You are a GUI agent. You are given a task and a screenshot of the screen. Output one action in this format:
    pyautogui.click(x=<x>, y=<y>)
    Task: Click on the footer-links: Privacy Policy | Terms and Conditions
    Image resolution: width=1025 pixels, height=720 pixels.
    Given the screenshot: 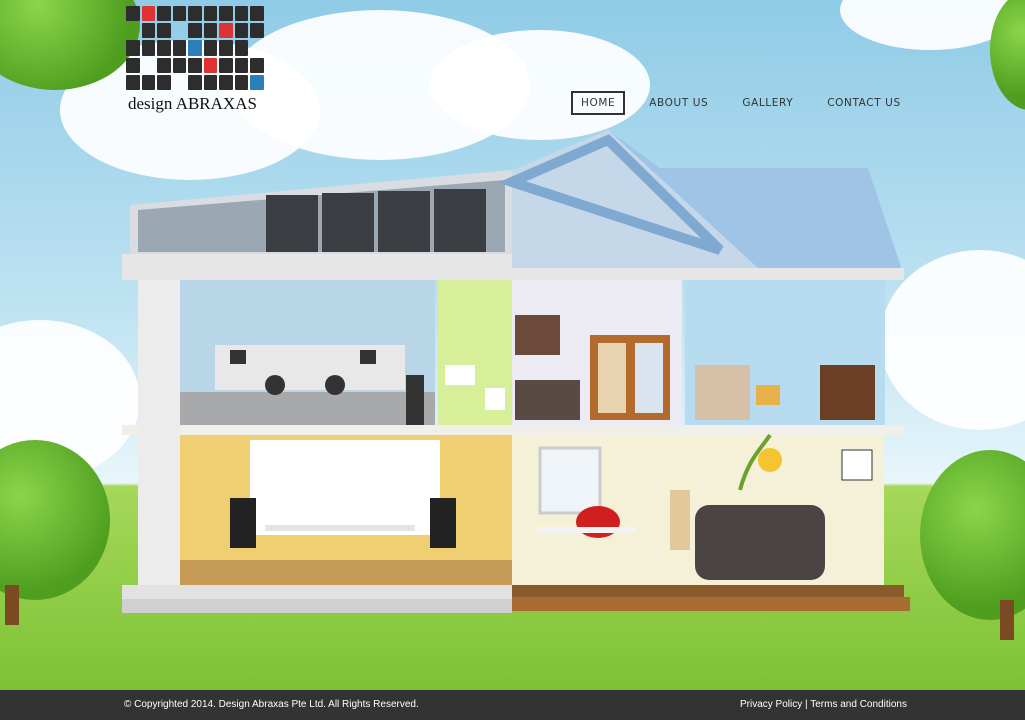 What is the action you would take?
    pyautogui.click(x=823, y=704)
    